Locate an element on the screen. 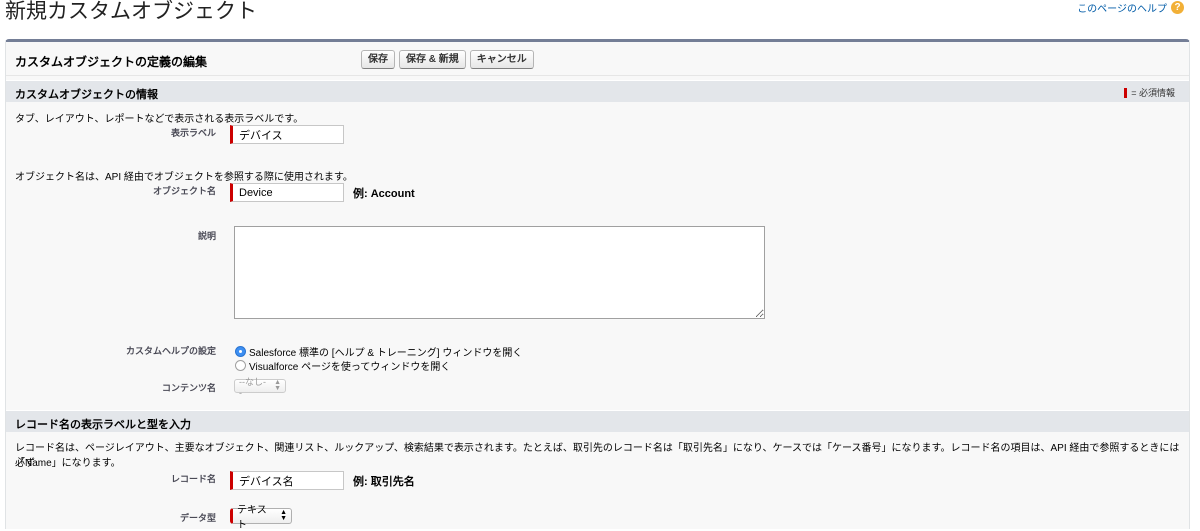 This screenshot has height=531, width=1200. help-link-label: このページのヘルプ is located at coordinates (1122, 9).